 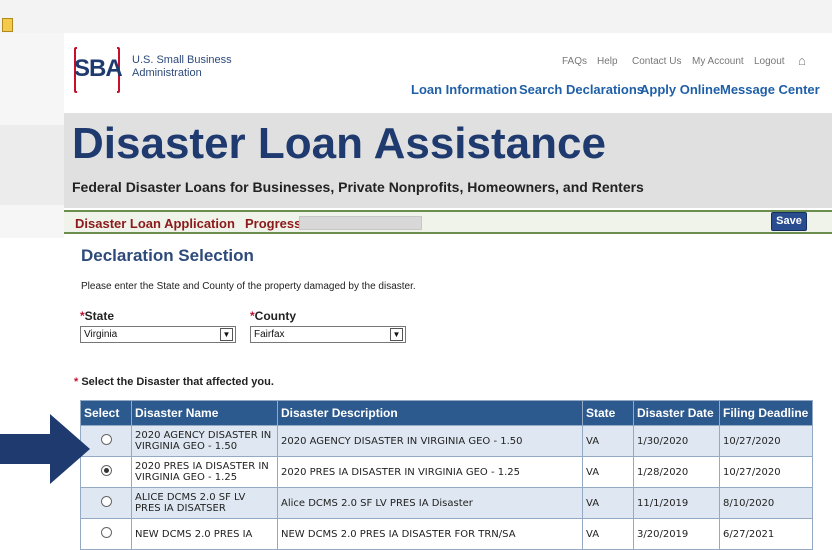 What do you see at coordinates (676, 503) in the screenshot?
I see `disaster-date: 11/1/2019` at bounding box center [676, 503].